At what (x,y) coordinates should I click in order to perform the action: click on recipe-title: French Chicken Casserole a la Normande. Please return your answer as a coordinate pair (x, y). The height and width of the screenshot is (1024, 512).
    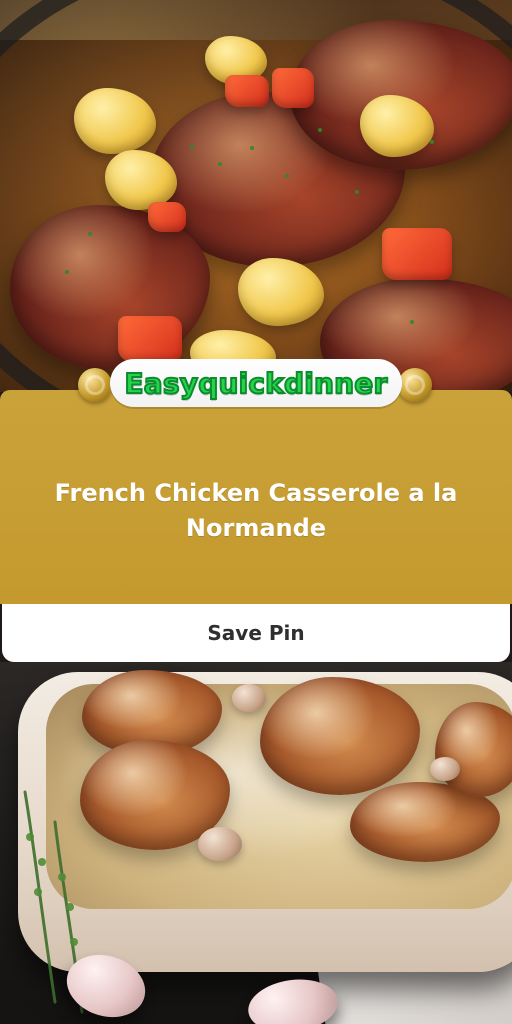
    Looking at the image, I should click on (256, 510).